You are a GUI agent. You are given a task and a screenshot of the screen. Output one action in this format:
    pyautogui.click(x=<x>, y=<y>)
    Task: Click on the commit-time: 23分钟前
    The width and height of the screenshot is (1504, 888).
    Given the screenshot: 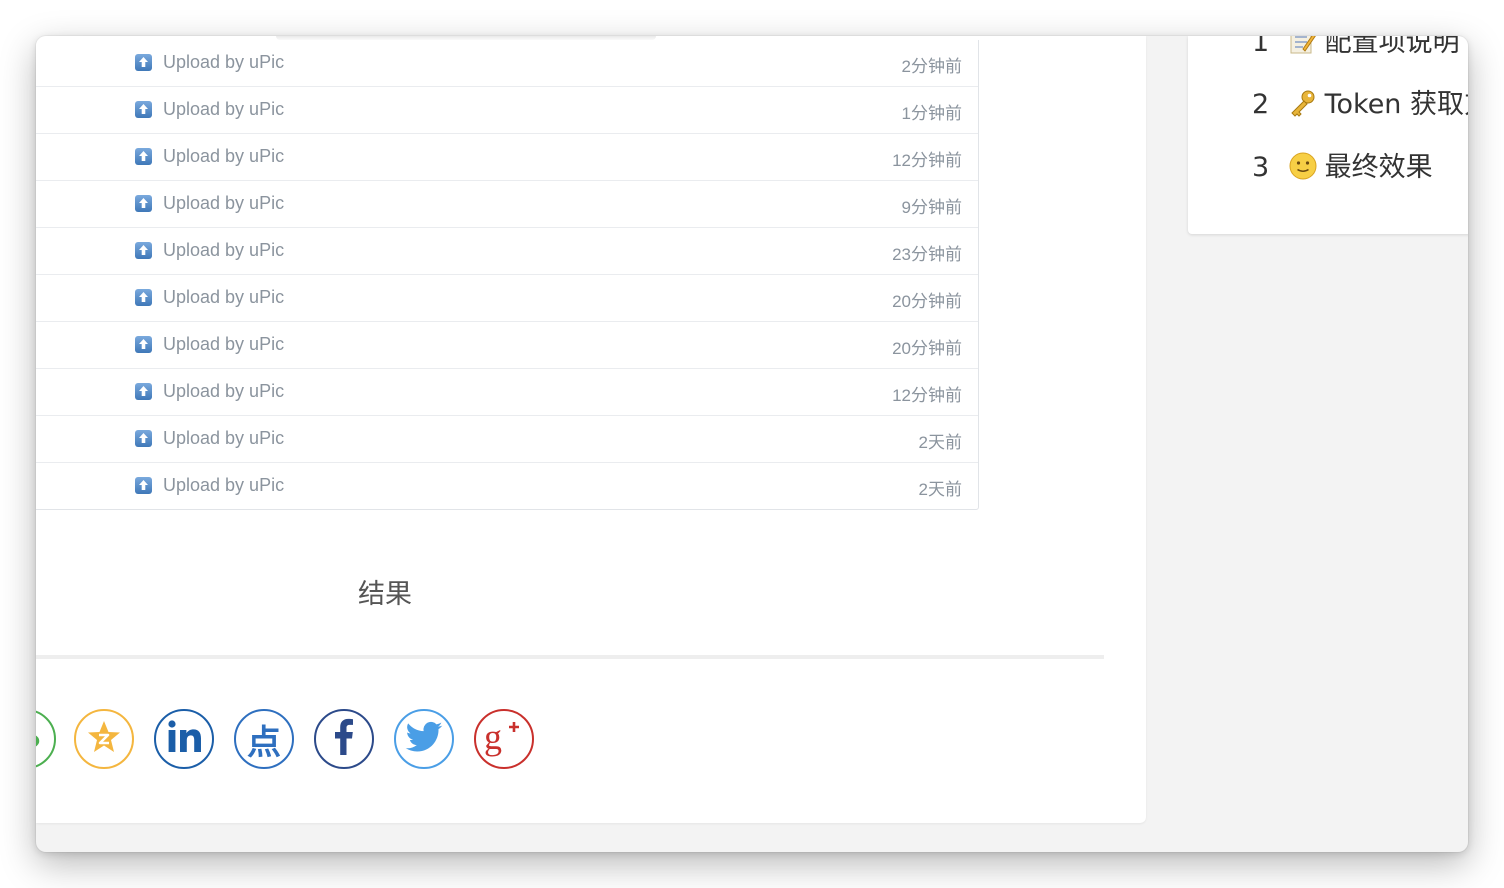 What is the action you would take?
    pyautogui.click(x=927, y=254)
    